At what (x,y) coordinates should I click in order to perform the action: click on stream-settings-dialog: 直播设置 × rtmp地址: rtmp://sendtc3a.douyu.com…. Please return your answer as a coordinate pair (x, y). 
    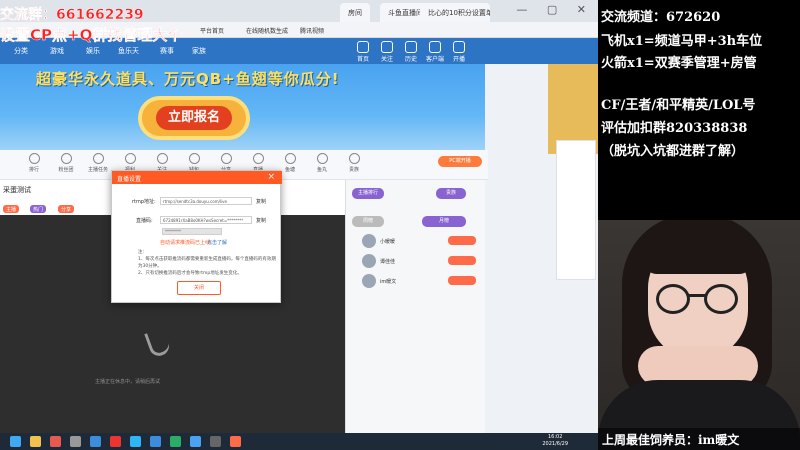
    Looking at the image, I should click on (196, 236).